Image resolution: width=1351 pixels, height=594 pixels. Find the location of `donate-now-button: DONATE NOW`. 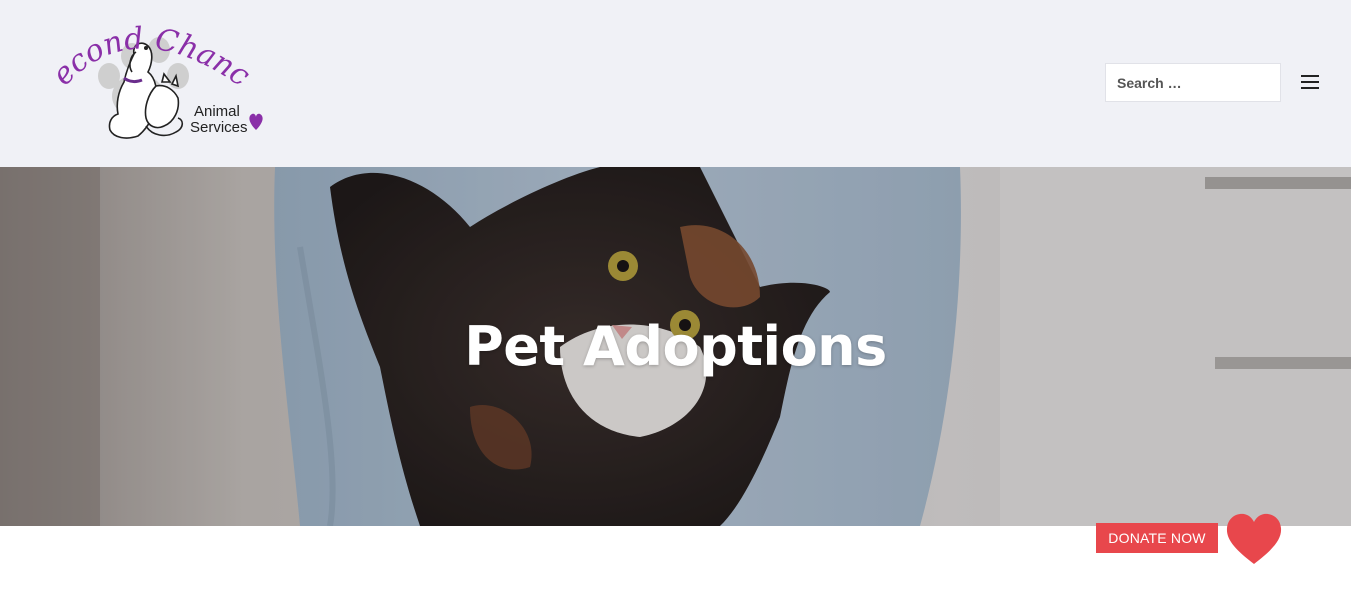

donate-now-button: DONATE NOW is located at coordinates (1157, 538).